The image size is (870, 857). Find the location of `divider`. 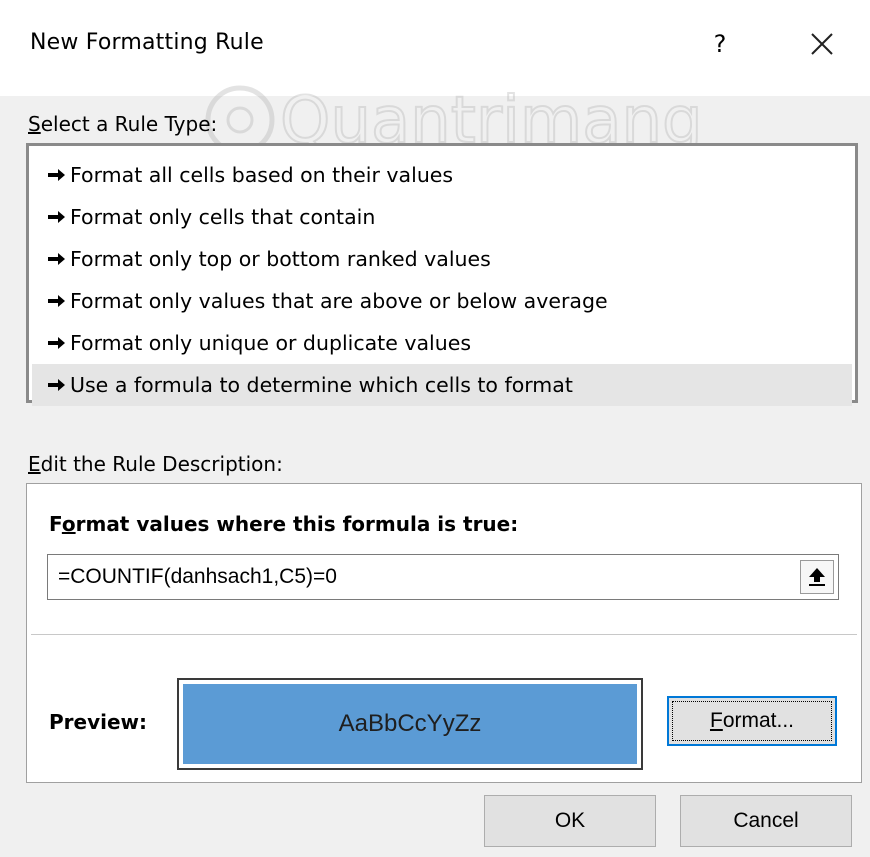

divider is located at coordinates (444, 634).